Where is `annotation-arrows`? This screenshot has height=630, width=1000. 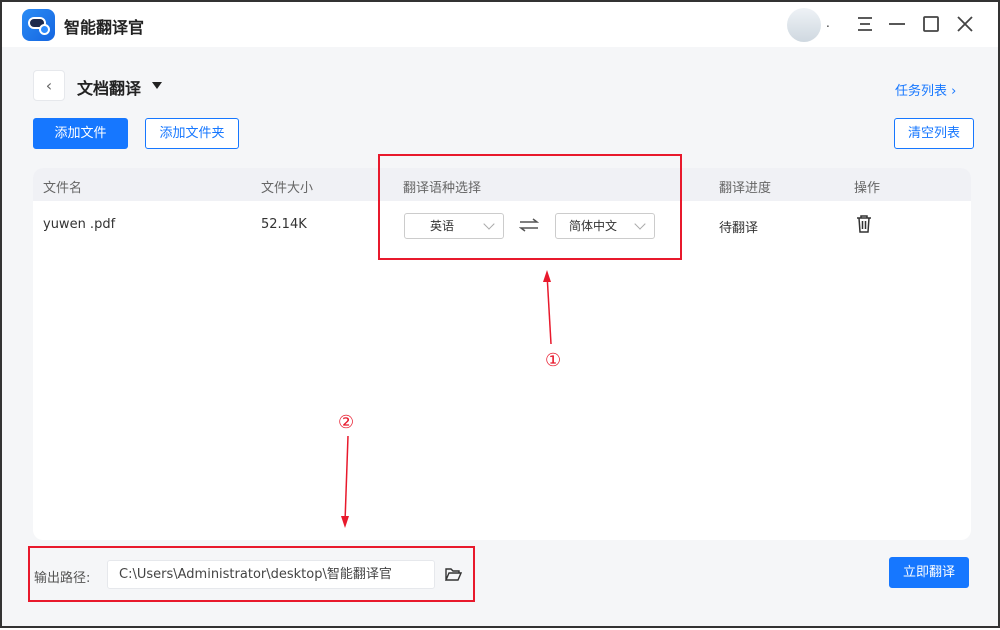 annotation-arrows is located at coordinates (446, 399).